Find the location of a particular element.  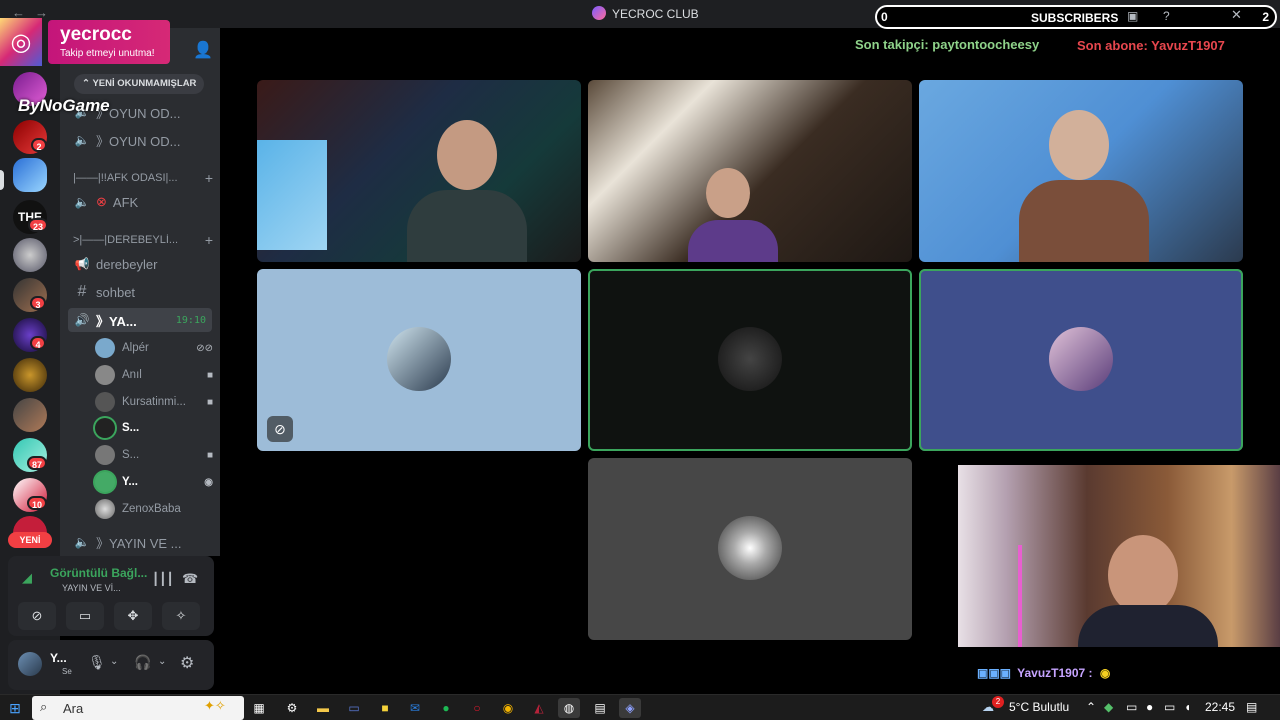

channel-label: AFK is located at coordinates (125, 202).